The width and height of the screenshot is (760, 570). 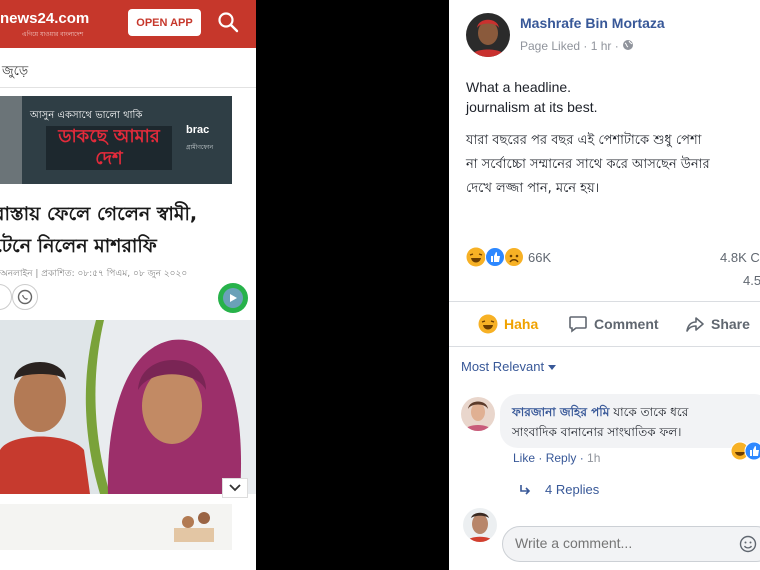 I want to click on post-text-bangla: দেখে লজ্জা পান, মনে হয়।, so click(x=533, y=188).